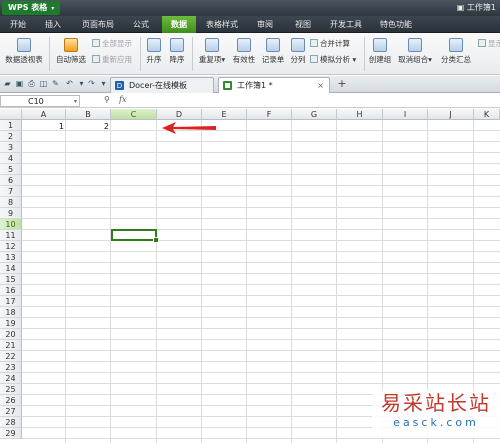 The image size is (500, 443). Describe the element at coordinates (11, 268) in the screenshot. I see `row-header: 14` at that location.